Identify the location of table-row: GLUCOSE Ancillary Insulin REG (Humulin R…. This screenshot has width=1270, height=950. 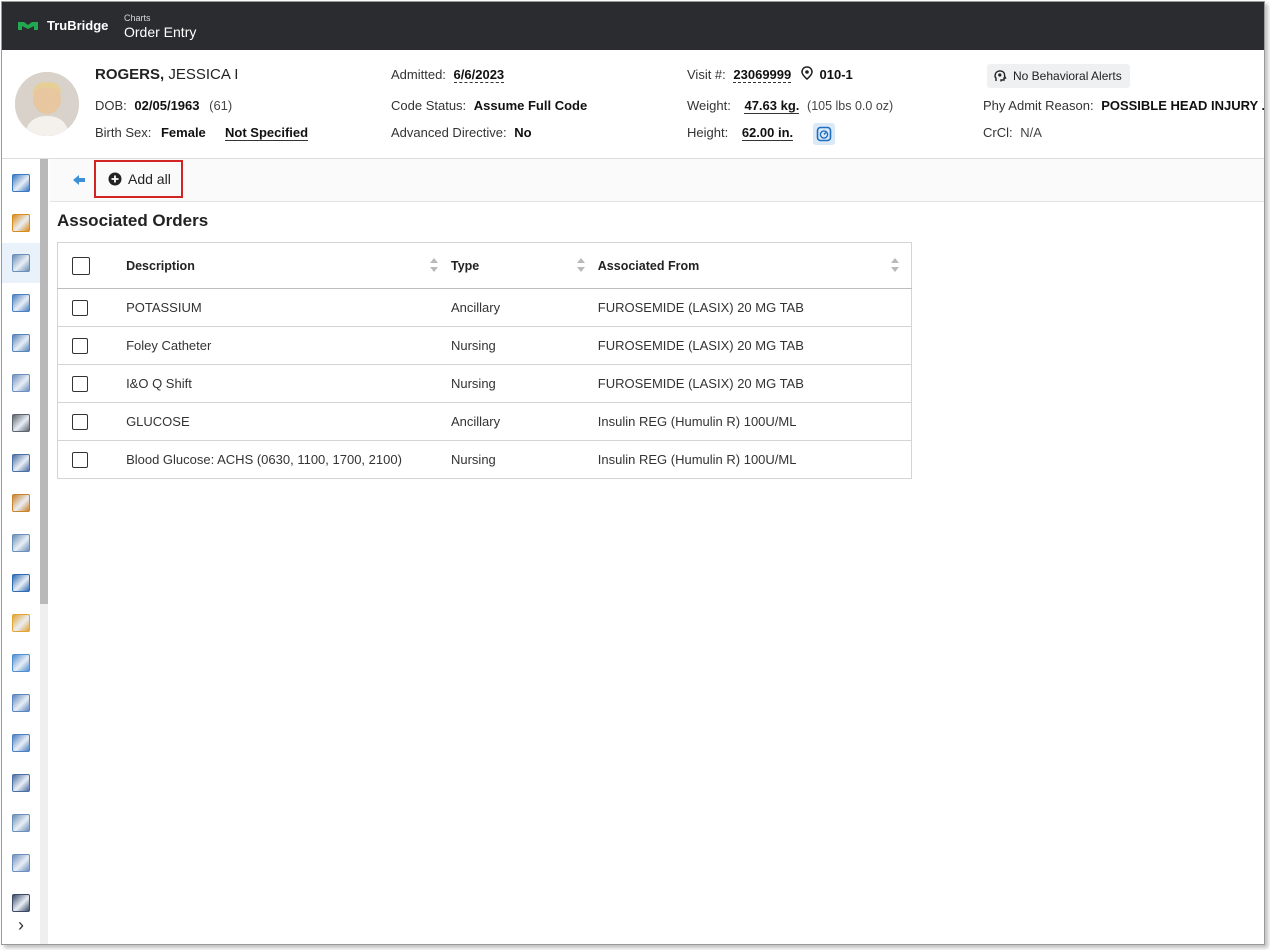
(484, 421).